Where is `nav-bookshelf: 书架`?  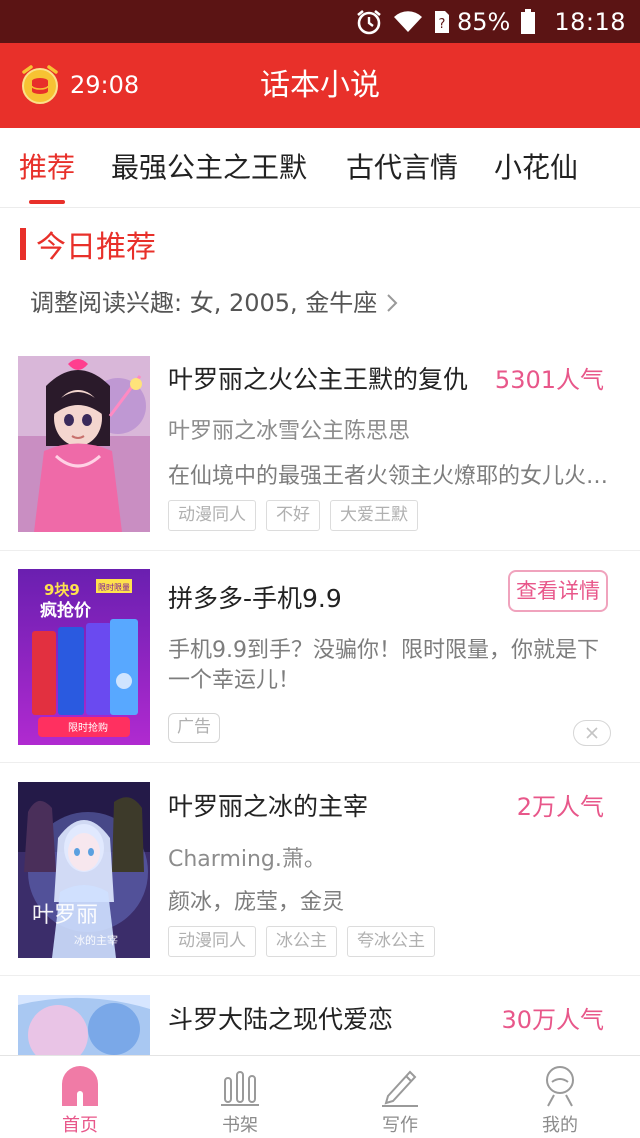 nav-bookshelf: 书架 is located at coordinates (240, 1097).